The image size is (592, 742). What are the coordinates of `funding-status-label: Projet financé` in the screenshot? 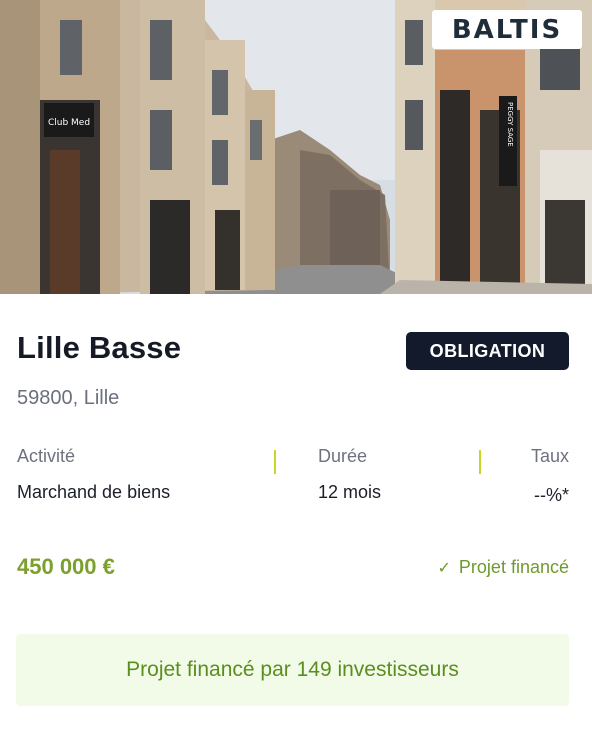 It's located at (513, 567).